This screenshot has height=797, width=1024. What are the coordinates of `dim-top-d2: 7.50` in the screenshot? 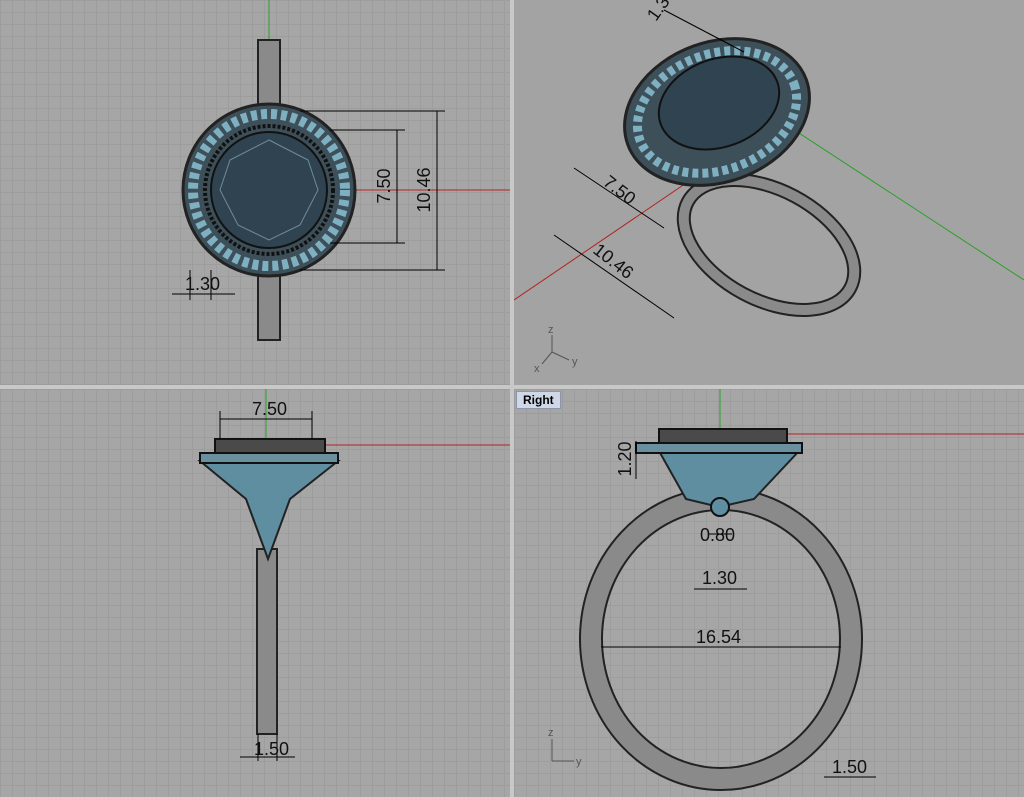 It's located at (384, 185).